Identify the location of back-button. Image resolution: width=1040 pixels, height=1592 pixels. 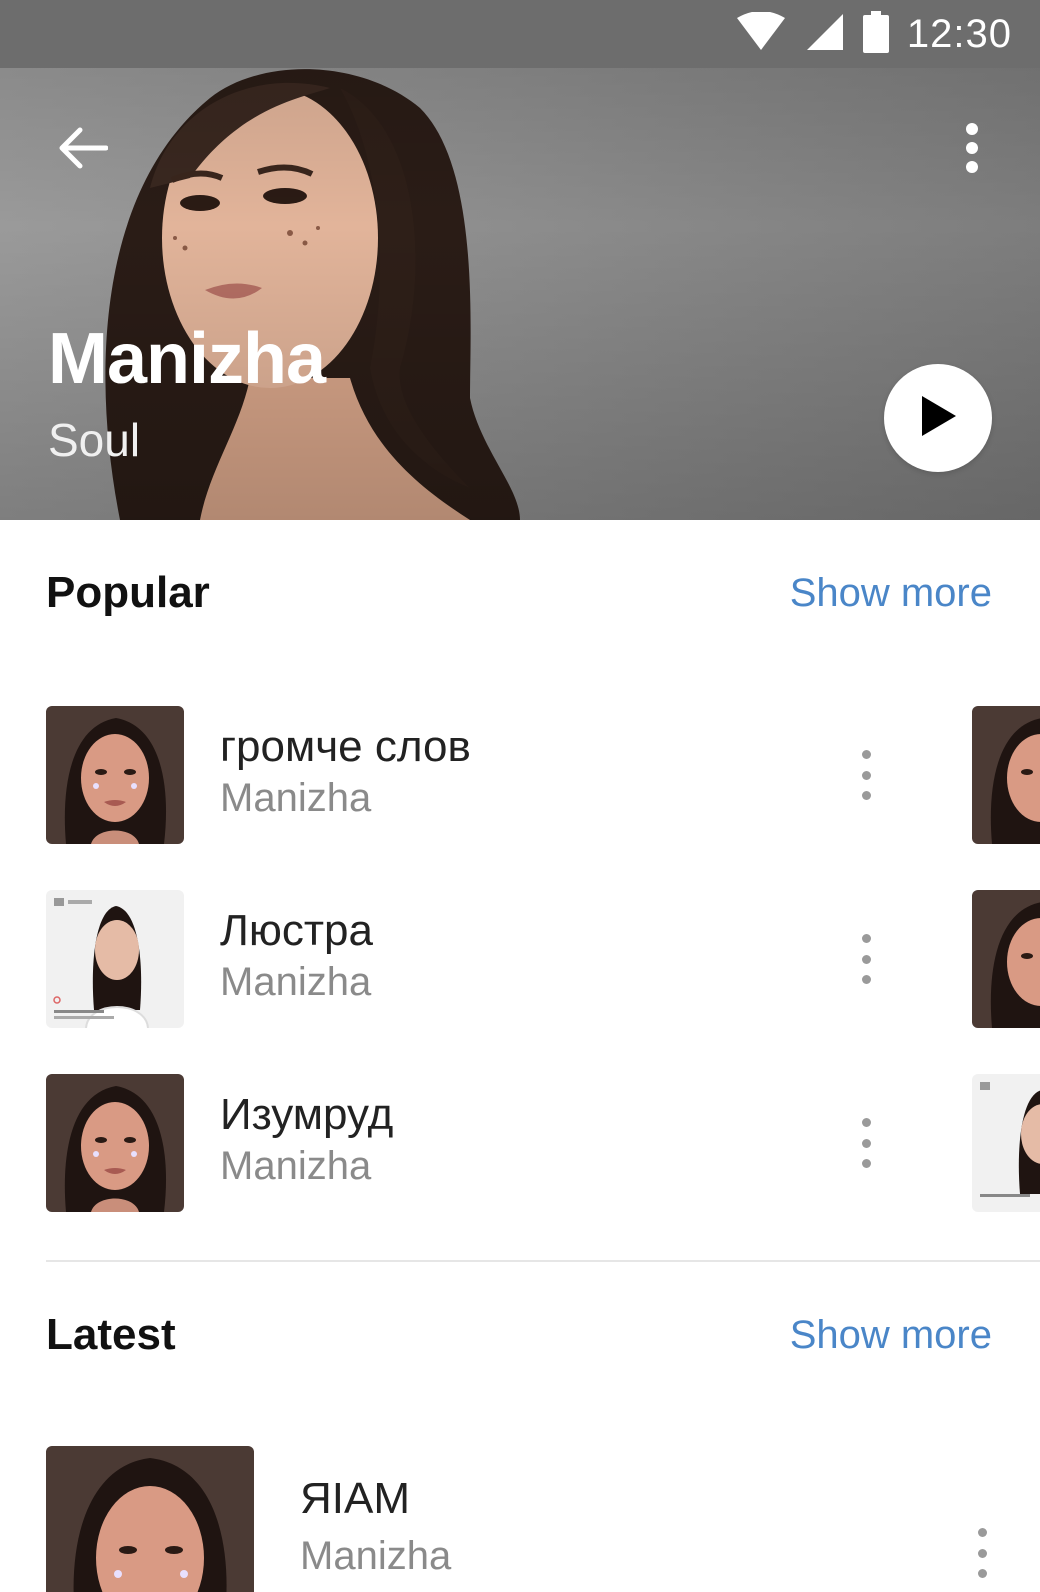
(82, 150).